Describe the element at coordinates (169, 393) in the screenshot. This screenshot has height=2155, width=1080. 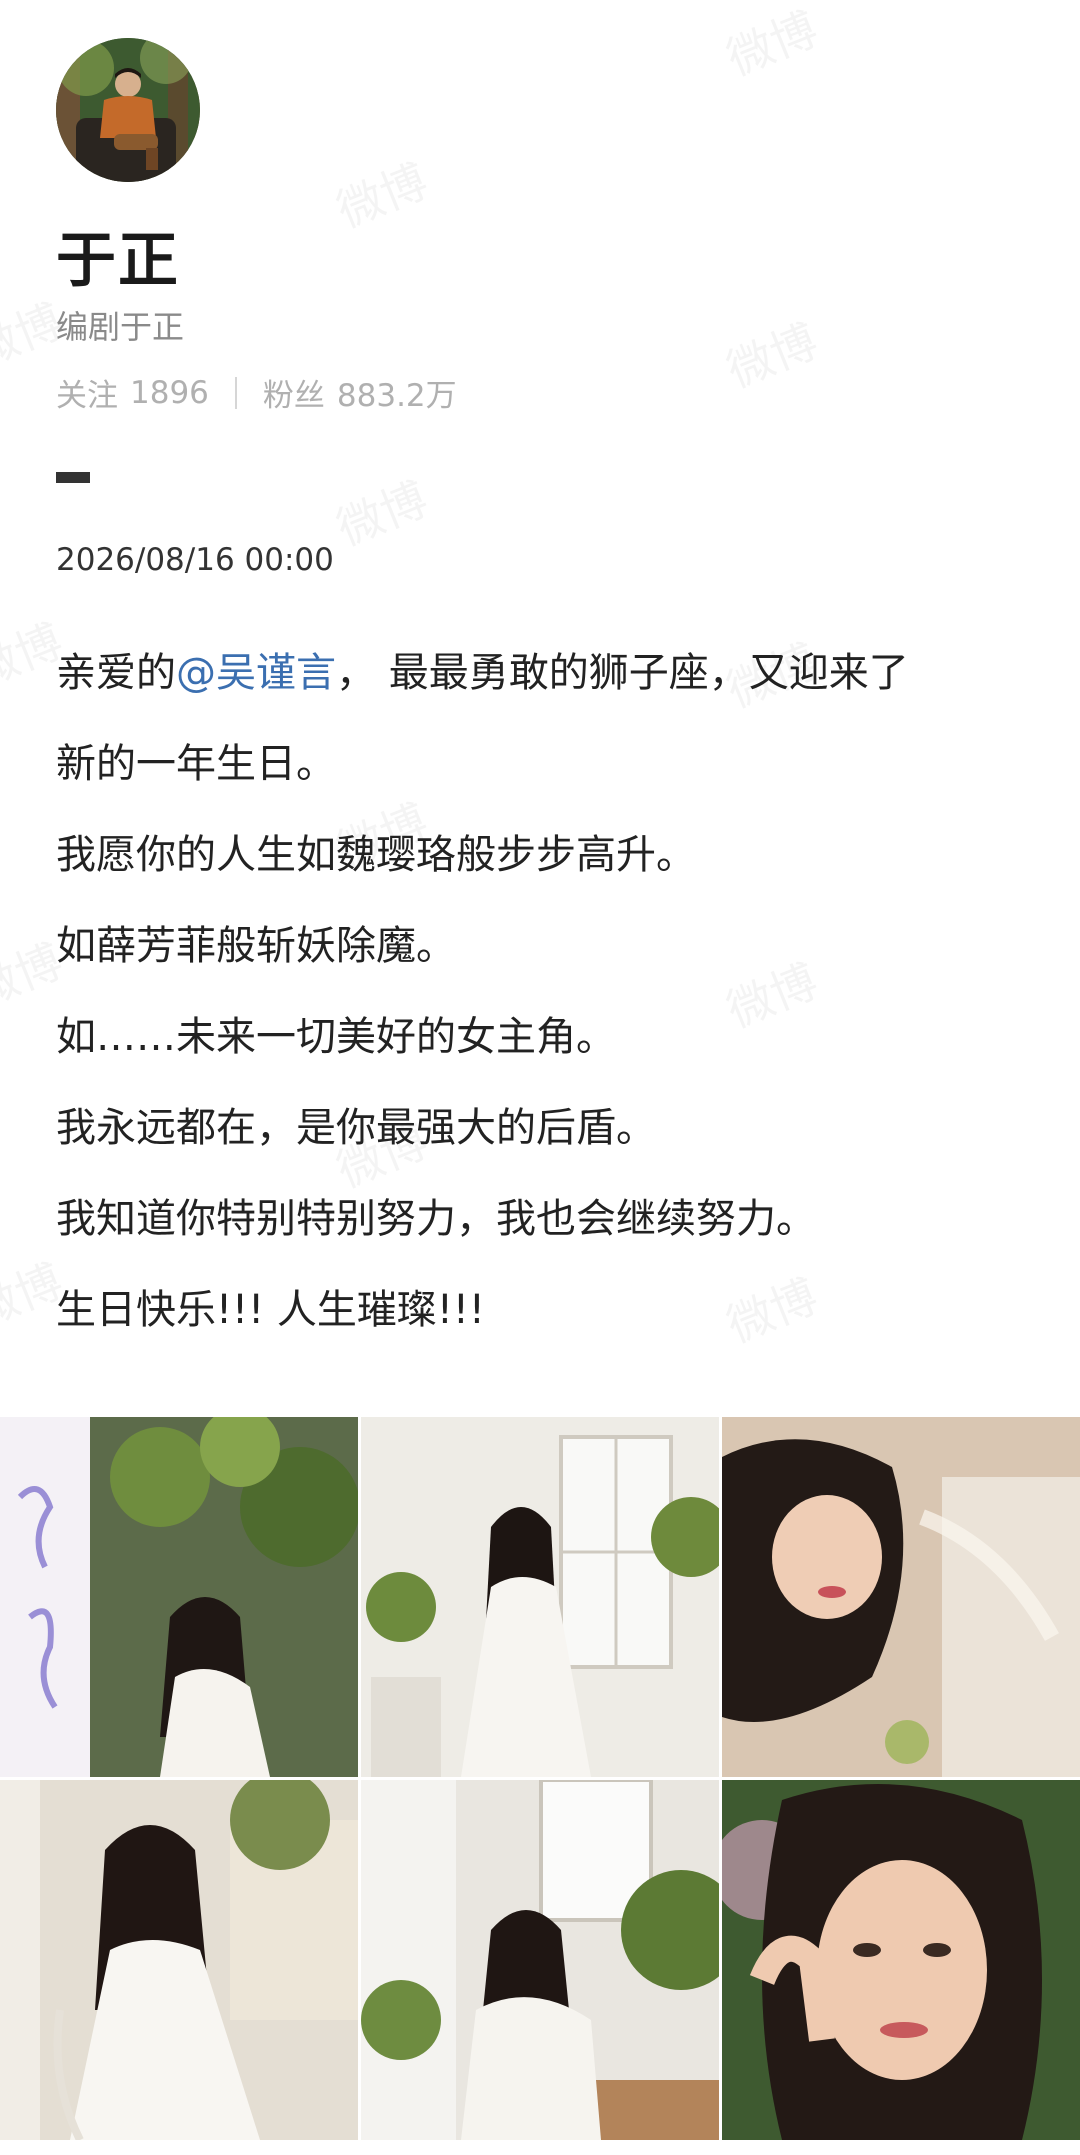
I see `following-count: 1896` at that location.